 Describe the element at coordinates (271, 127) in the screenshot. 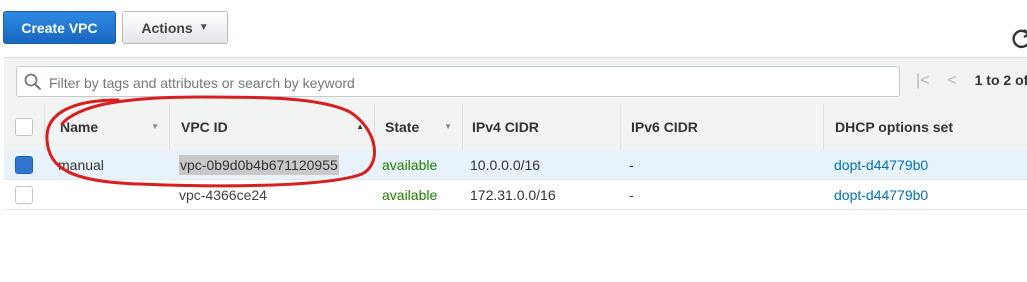

I see `column-header-vpc-id: VPC ID ▲` at that location.